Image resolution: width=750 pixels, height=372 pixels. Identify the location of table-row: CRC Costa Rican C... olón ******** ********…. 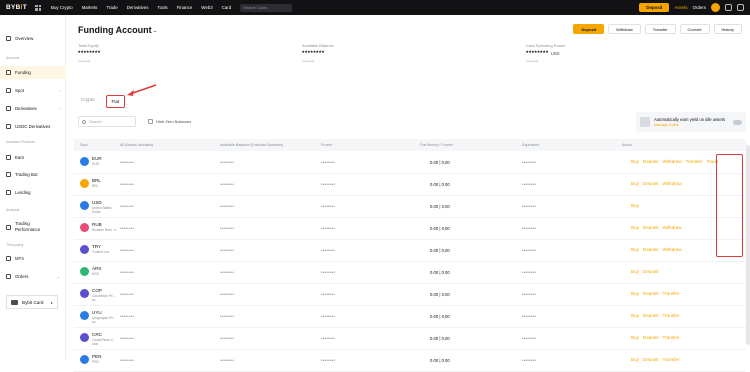
(410, 339).